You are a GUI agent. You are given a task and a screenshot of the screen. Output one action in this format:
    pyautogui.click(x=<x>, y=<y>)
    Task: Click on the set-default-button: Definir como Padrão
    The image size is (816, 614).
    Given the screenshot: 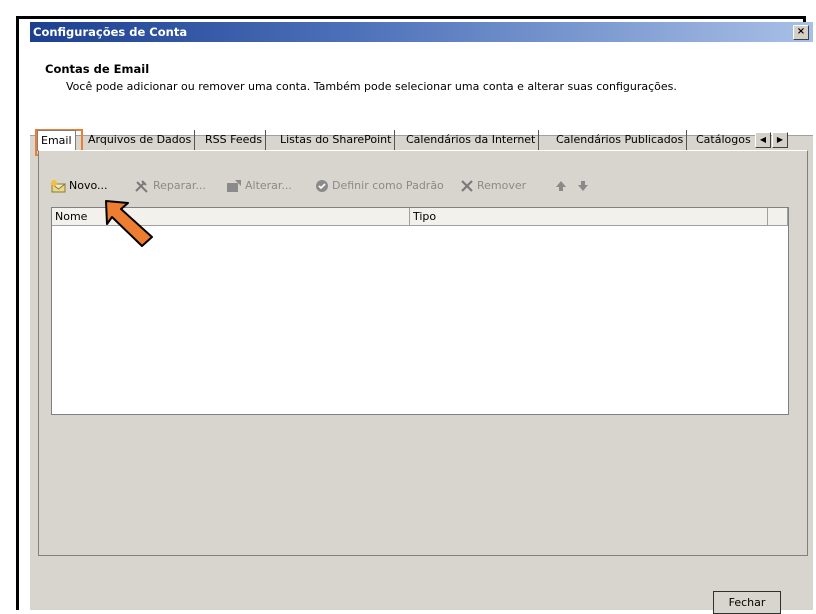 What is the action you would take?
    pyautogui.click(x=379, y=186)
    